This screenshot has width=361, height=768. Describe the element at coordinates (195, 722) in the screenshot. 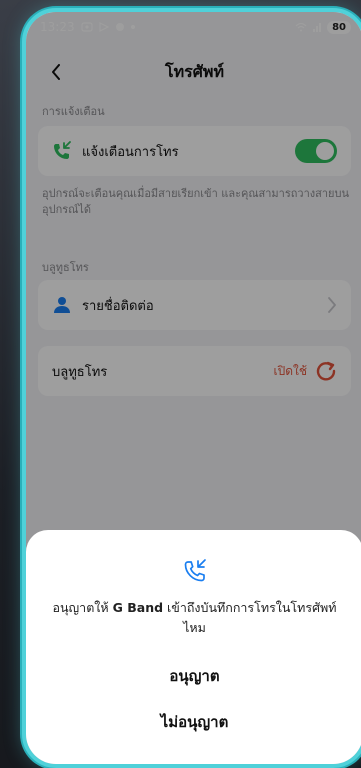

I see `deny-button: ไม่อนุญาต` at that location.